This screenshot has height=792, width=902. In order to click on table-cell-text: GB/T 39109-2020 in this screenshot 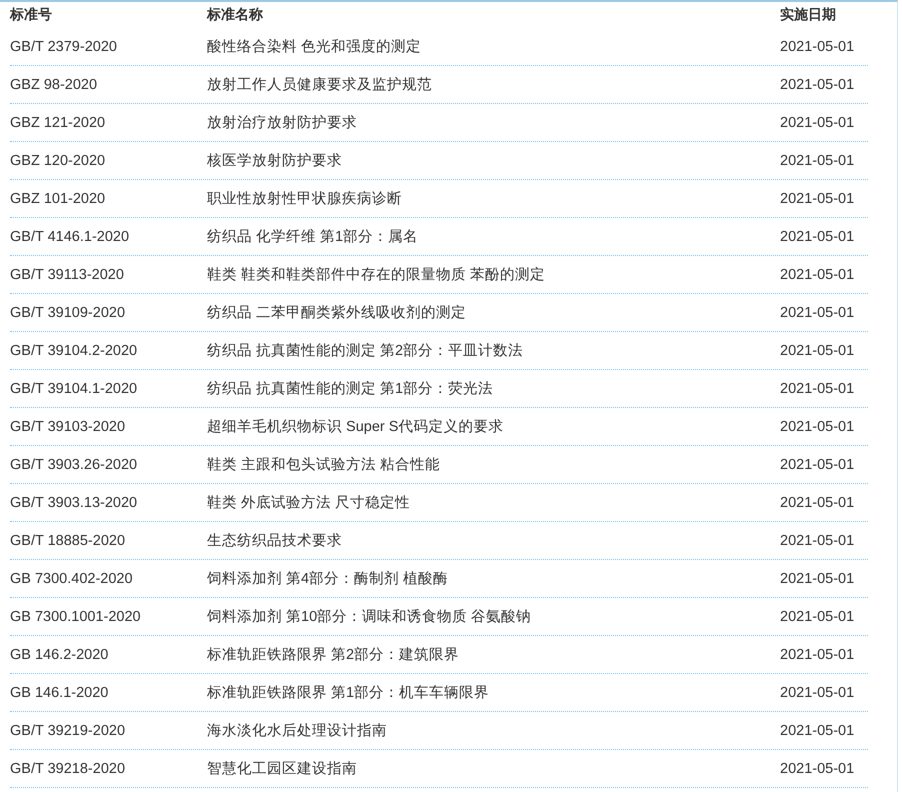, I will do `click(68, 312)`.